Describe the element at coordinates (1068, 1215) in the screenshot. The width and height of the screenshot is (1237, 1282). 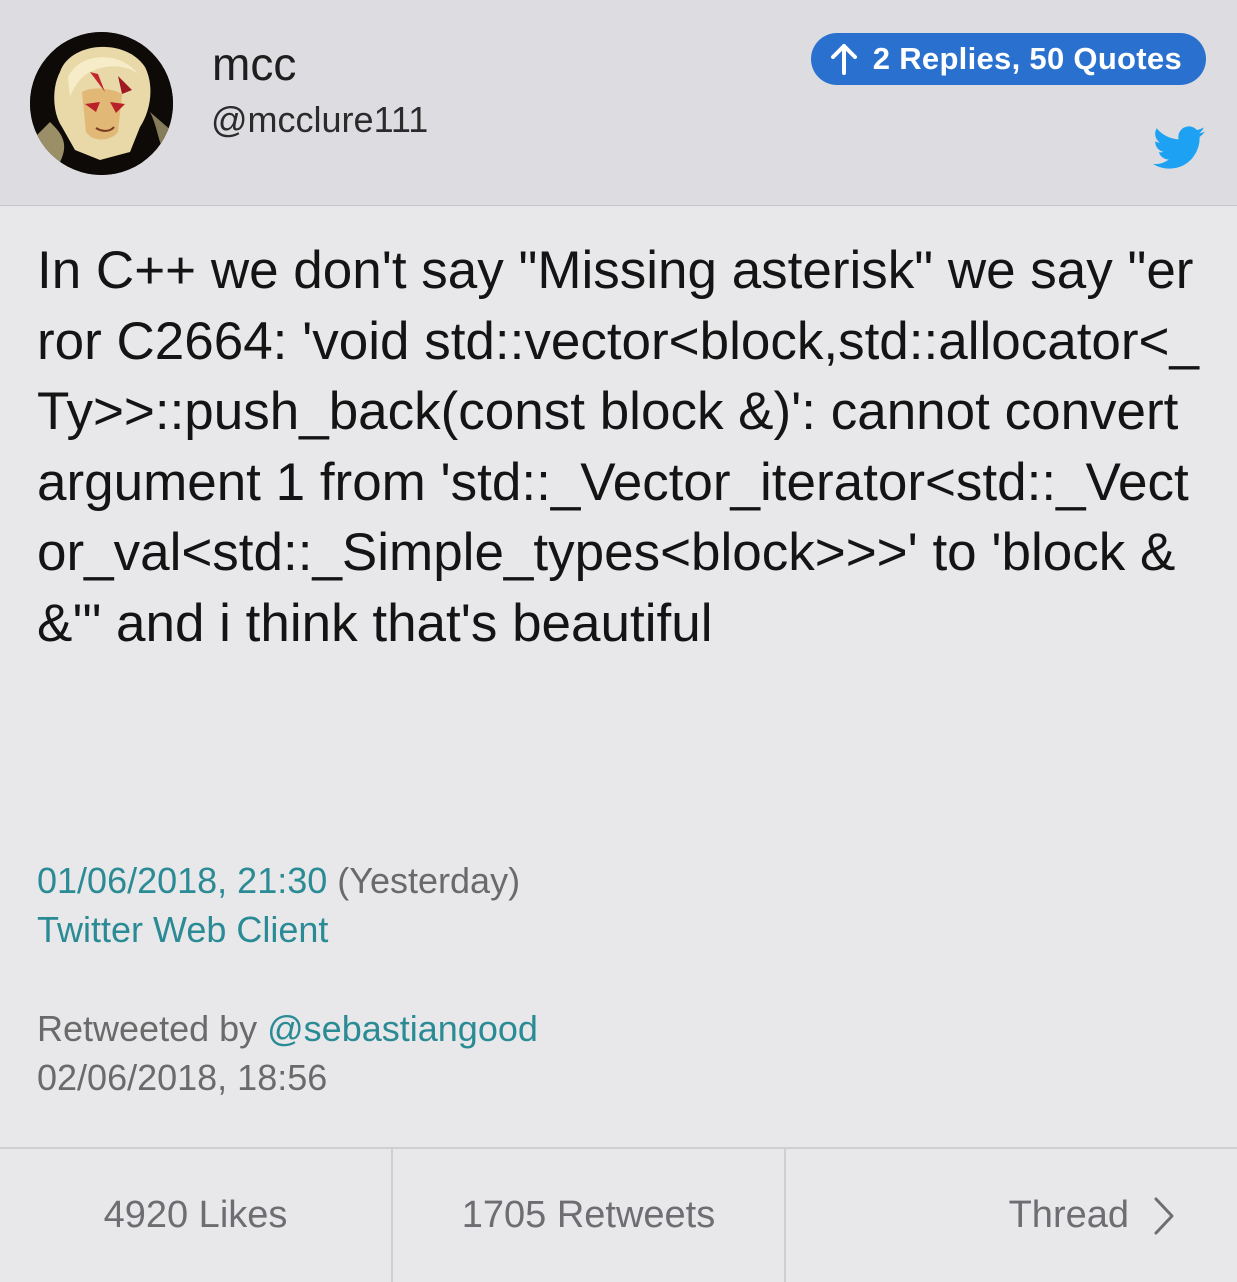
I see `thread-label: Thread` at that location.